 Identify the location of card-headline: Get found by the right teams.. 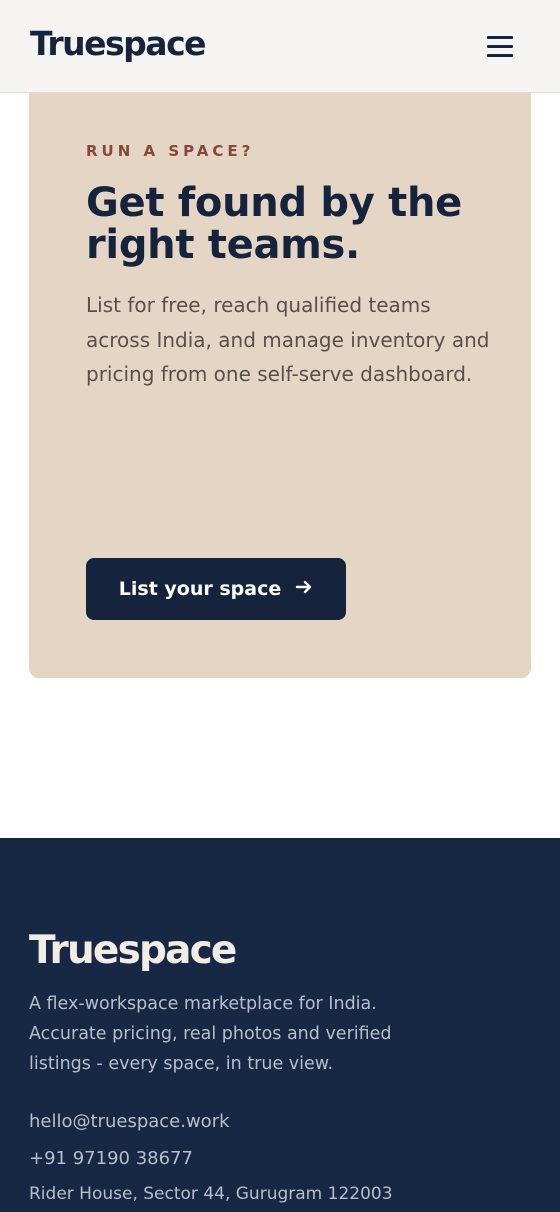
(274, 224).